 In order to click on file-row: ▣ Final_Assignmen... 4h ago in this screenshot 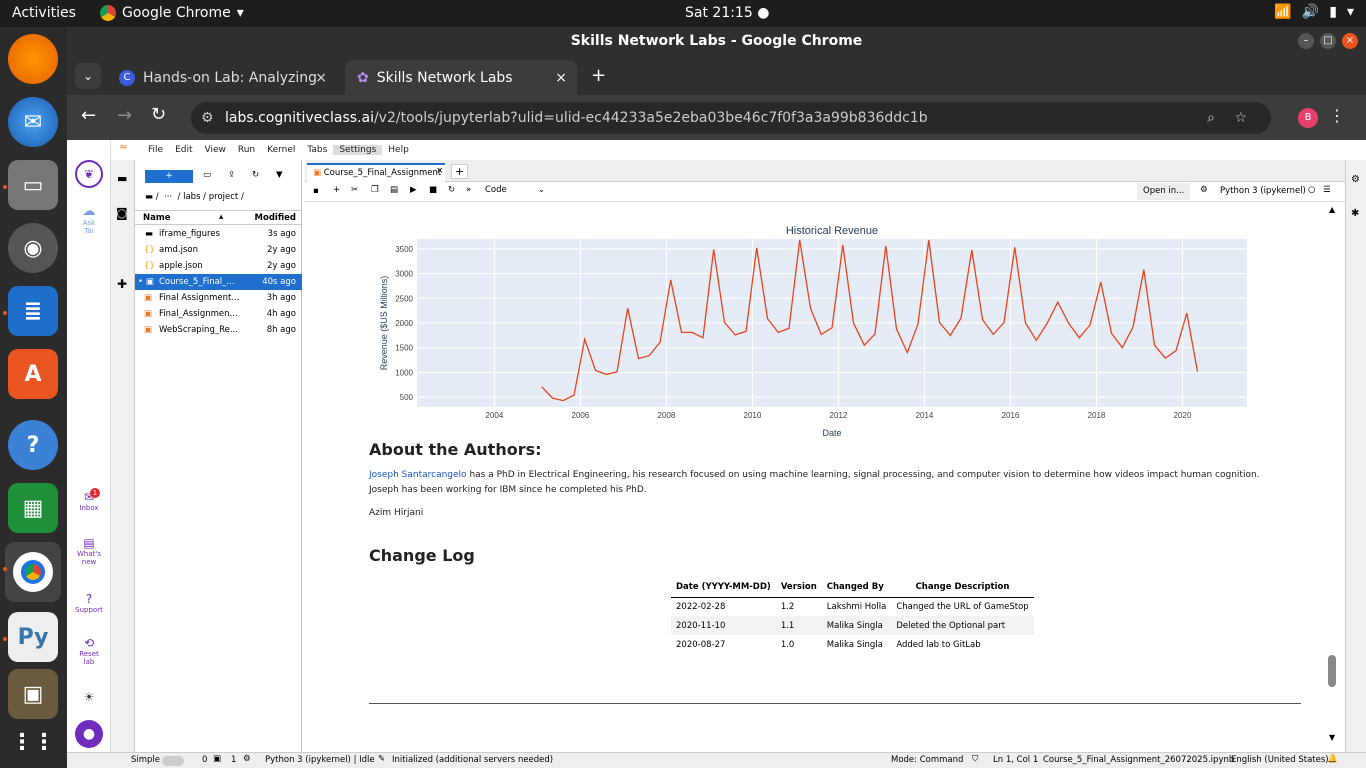, I will do `click(218, 314)`.